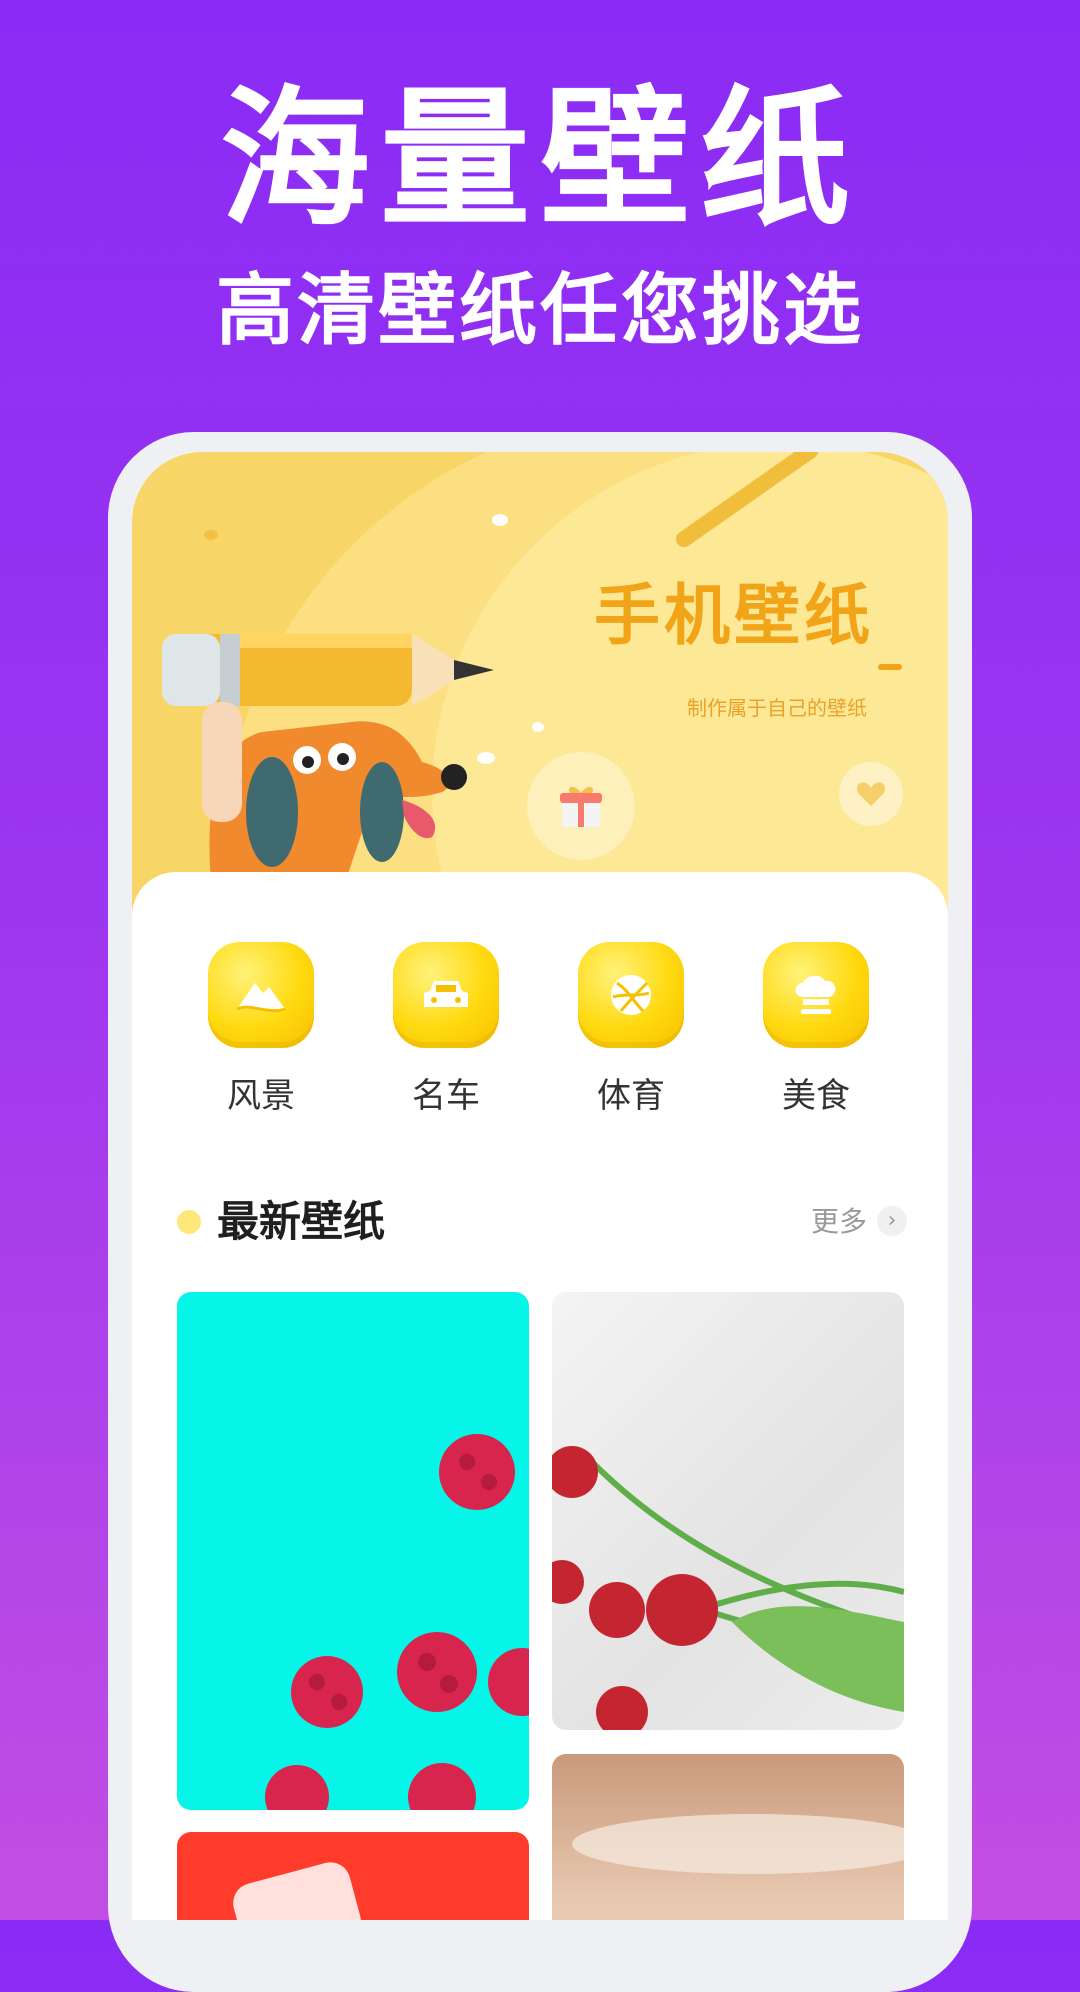 This screenshot has height=1992, width=1080. Describe the element at coordinates (261, 1096) in the screenshot. I see `category-label: 风景` at that location.